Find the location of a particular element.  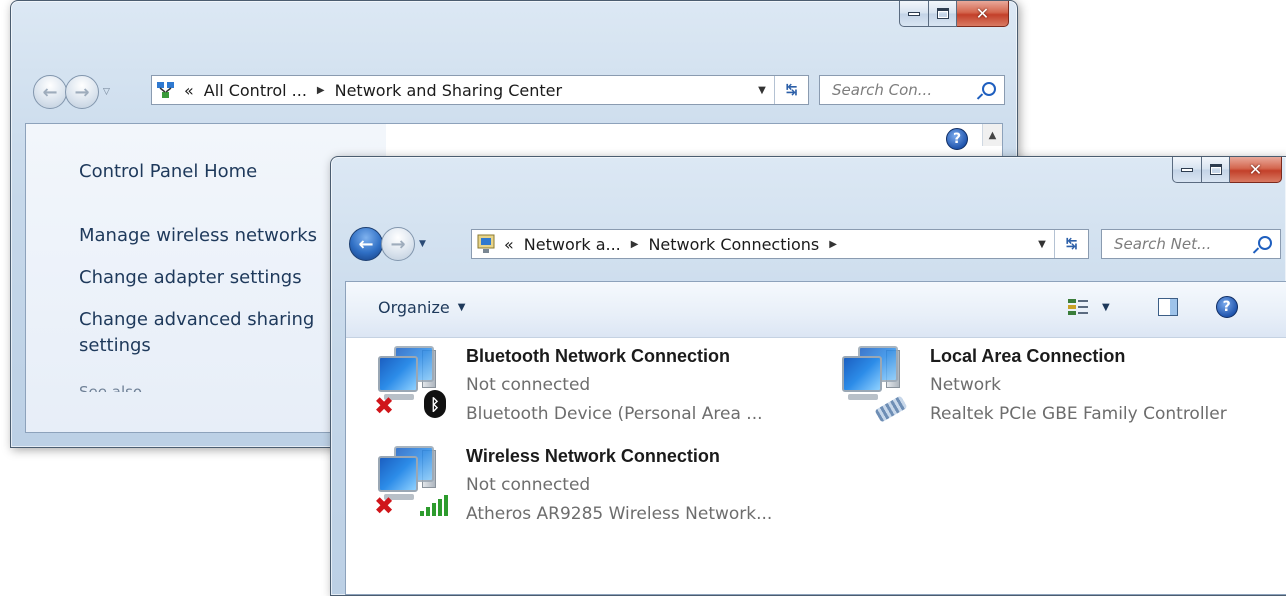

breadcrumb-network-connections: Network Connections is located at coordinates (733, 244).